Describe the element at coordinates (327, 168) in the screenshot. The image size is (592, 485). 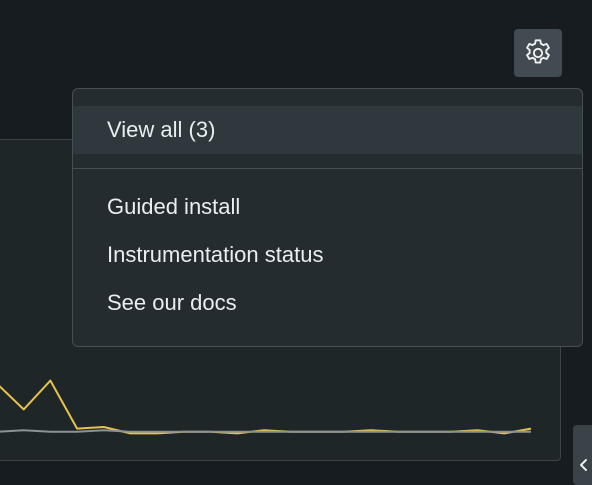
I see `menu-divider` at that location.